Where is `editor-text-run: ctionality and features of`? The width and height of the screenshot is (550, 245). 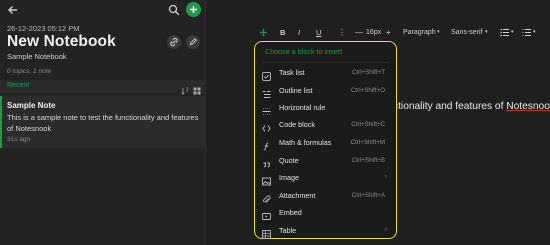
editor-text-run: ctionality and features of is located at coordinates (450, 106).